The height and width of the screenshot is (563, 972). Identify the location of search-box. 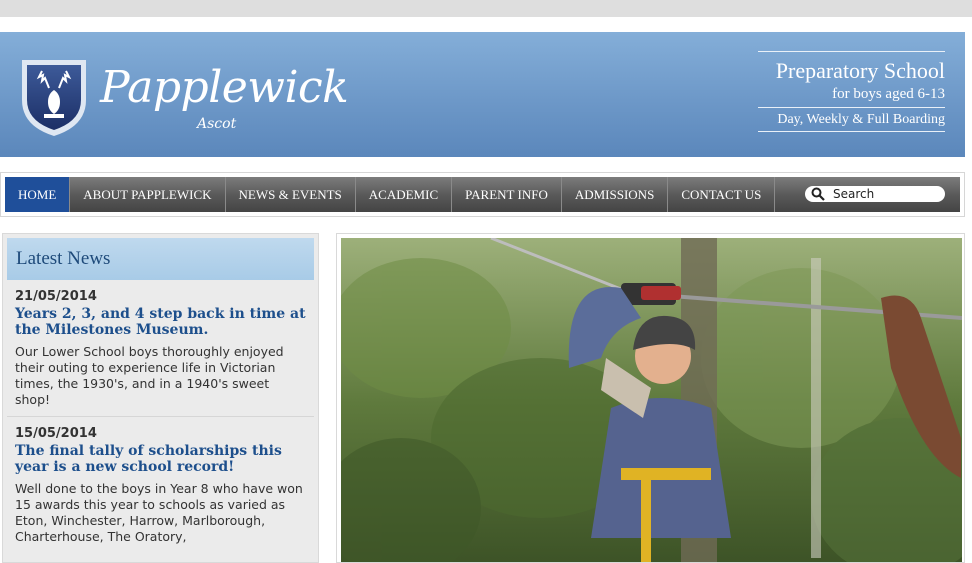
(875, 194).